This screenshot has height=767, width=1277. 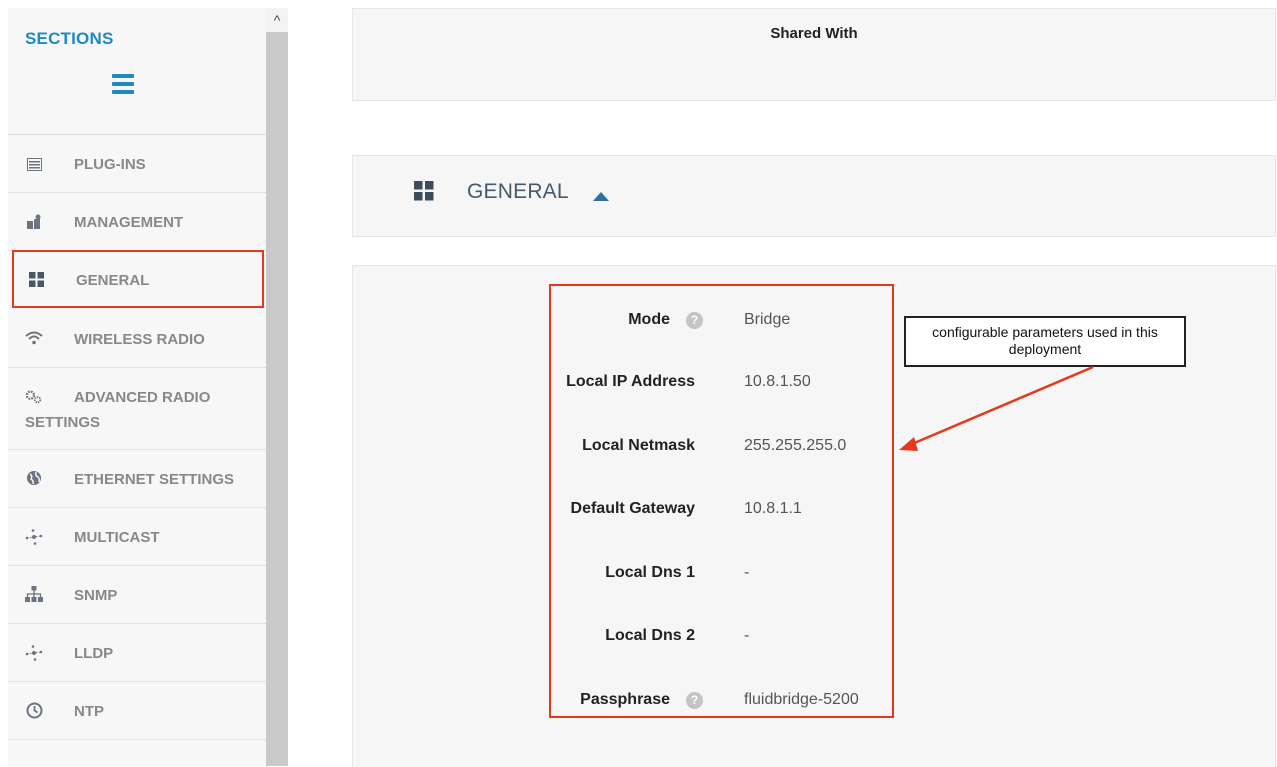 What do you see at coordinates (777, 381) in the screenshot?
I see `param-value: 10.8.1.50` at bounding box center [777, 381].